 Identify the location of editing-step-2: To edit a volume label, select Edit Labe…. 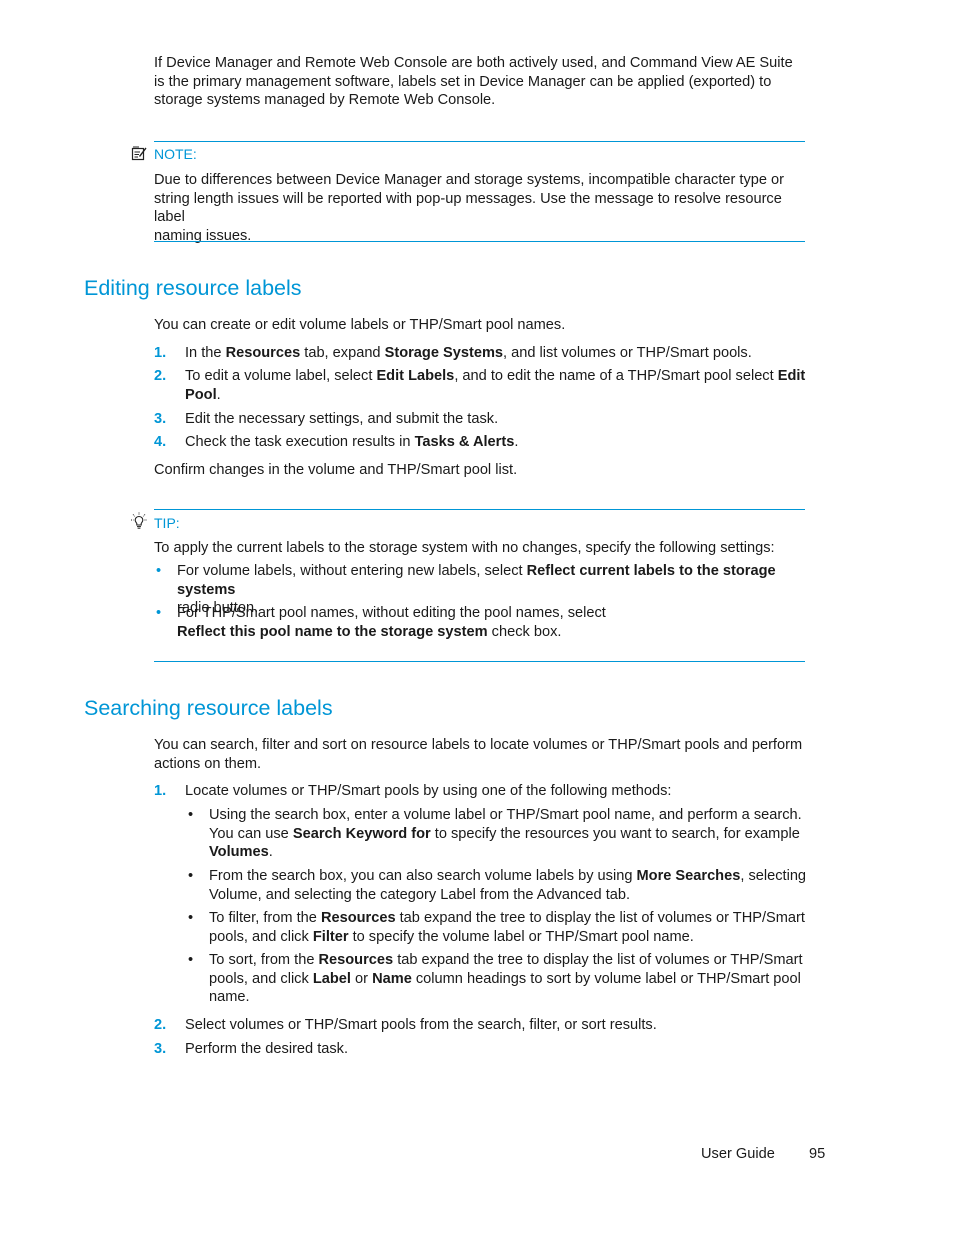
(495, 385).